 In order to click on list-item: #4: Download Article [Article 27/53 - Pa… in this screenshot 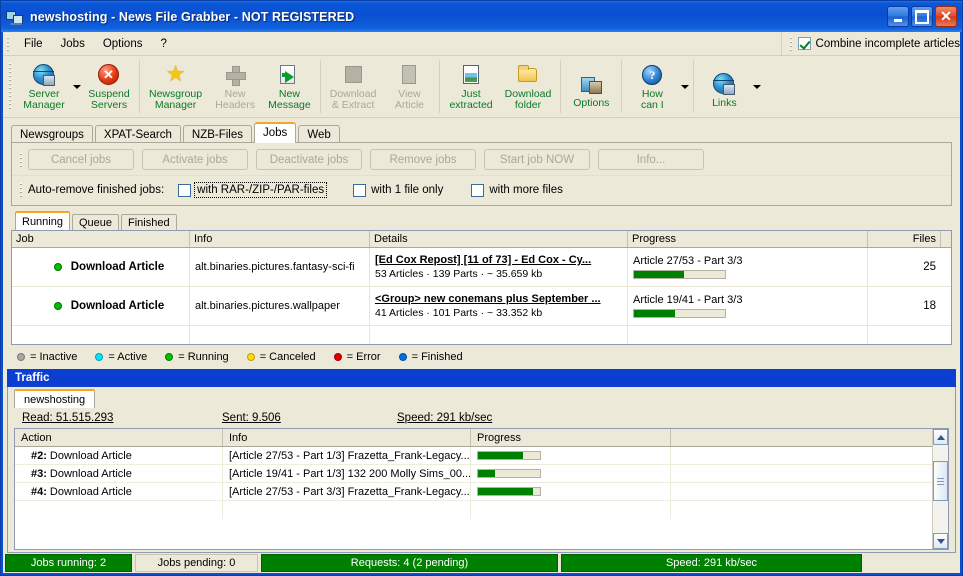, I will do `click(473, 492)`.